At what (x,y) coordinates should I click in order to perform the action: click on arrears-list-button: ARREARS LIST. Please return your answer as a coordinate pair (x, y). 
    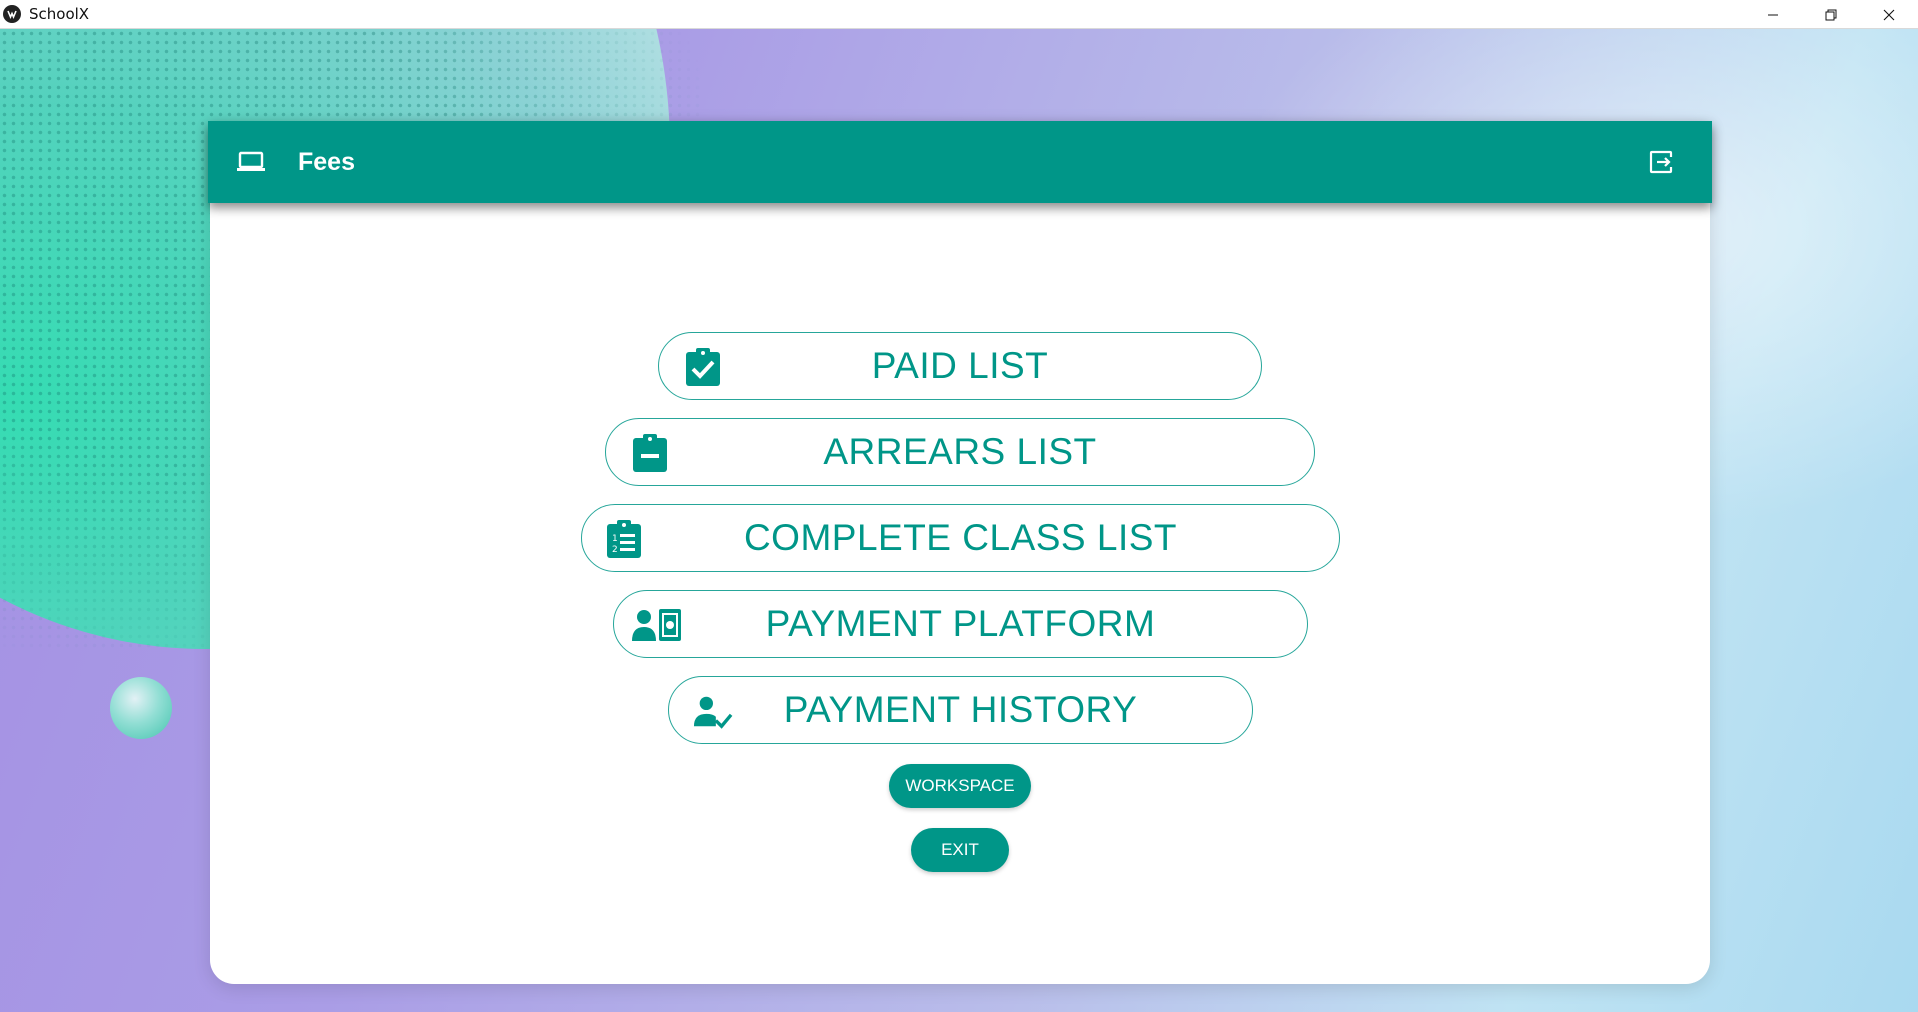
    Looking at the image, I should click on (960, 452).